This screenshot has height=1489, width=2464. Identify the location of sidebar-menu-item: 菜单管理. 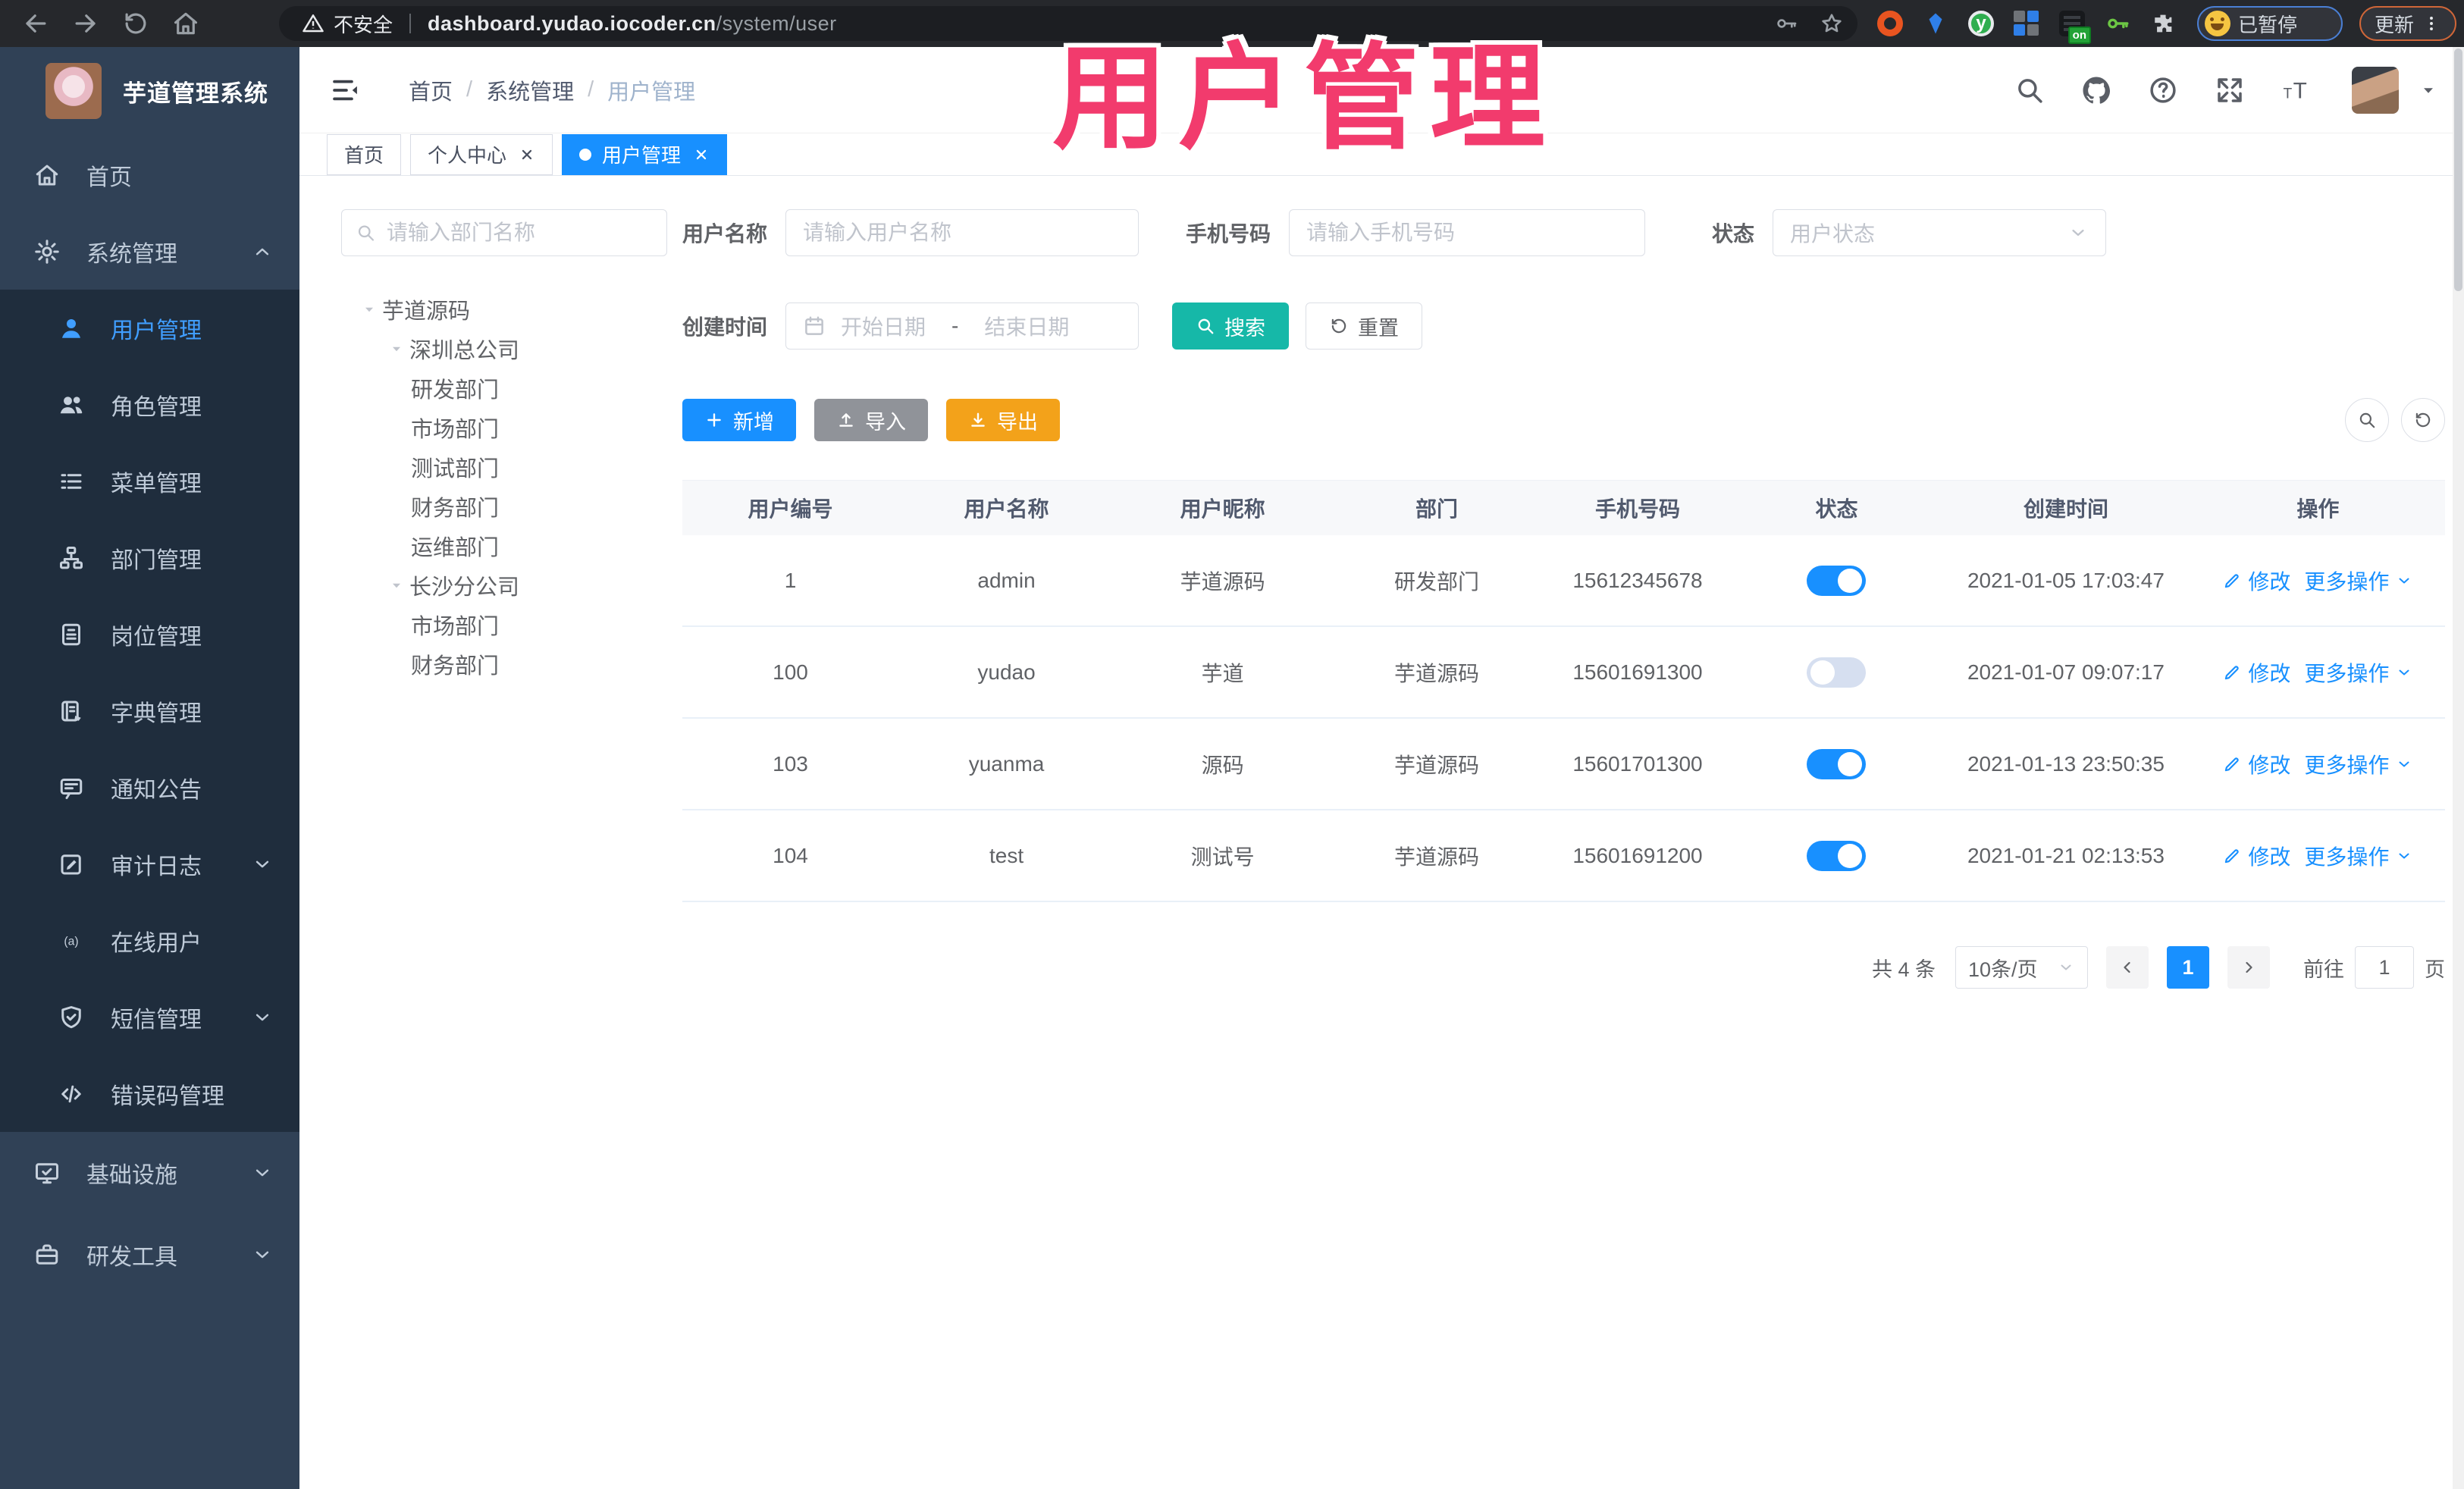
(150, 481).